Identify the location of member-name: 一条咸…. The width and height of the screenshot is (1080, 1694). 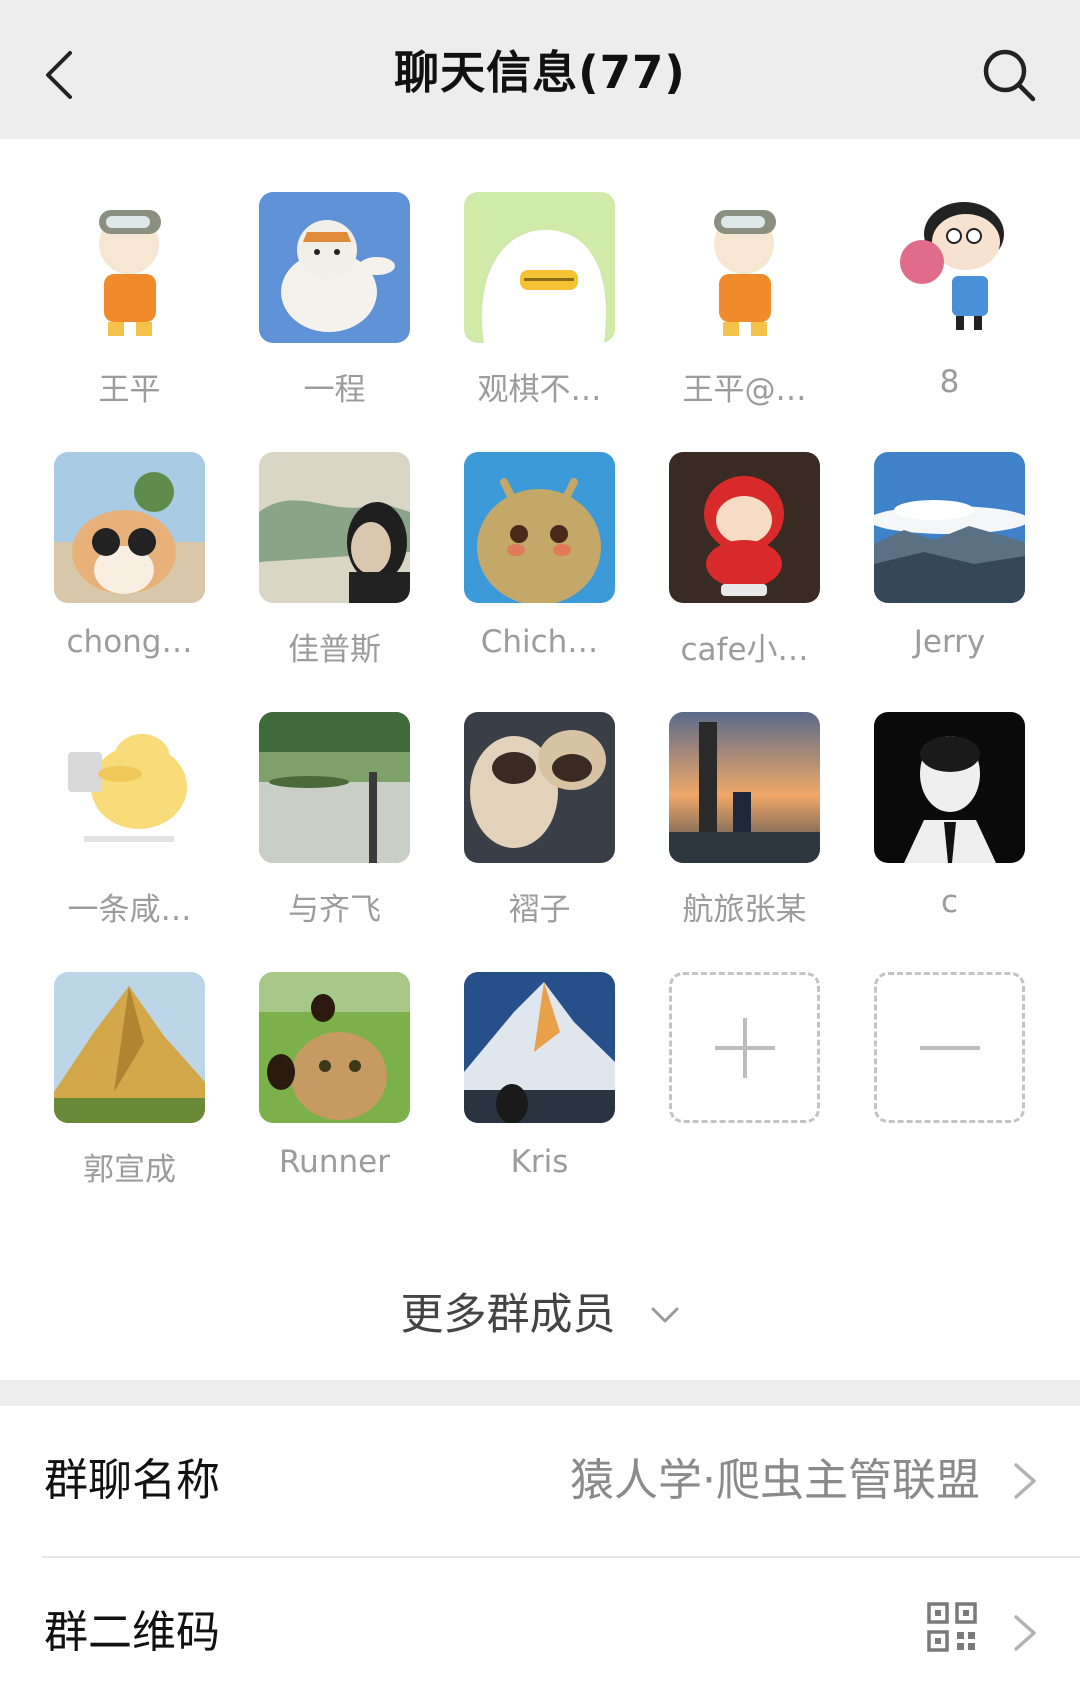
(129, 910).